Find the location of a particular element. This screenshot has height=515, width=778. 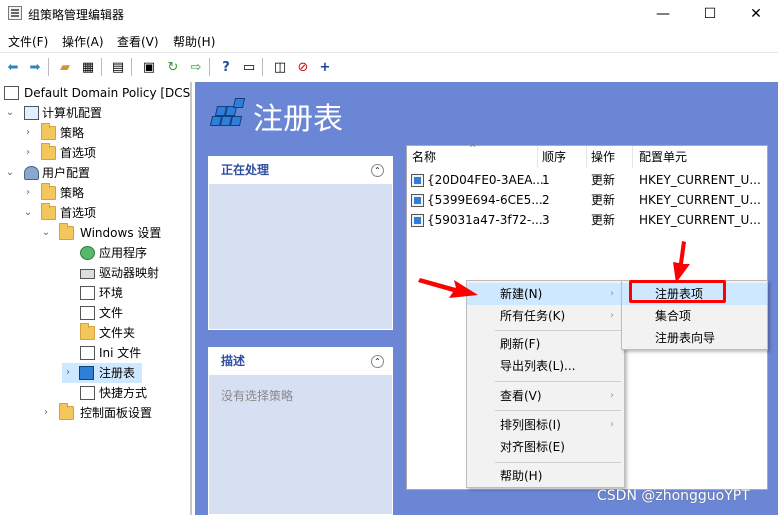

column-hive: 配置单元 is located at coordinates (701, 157).